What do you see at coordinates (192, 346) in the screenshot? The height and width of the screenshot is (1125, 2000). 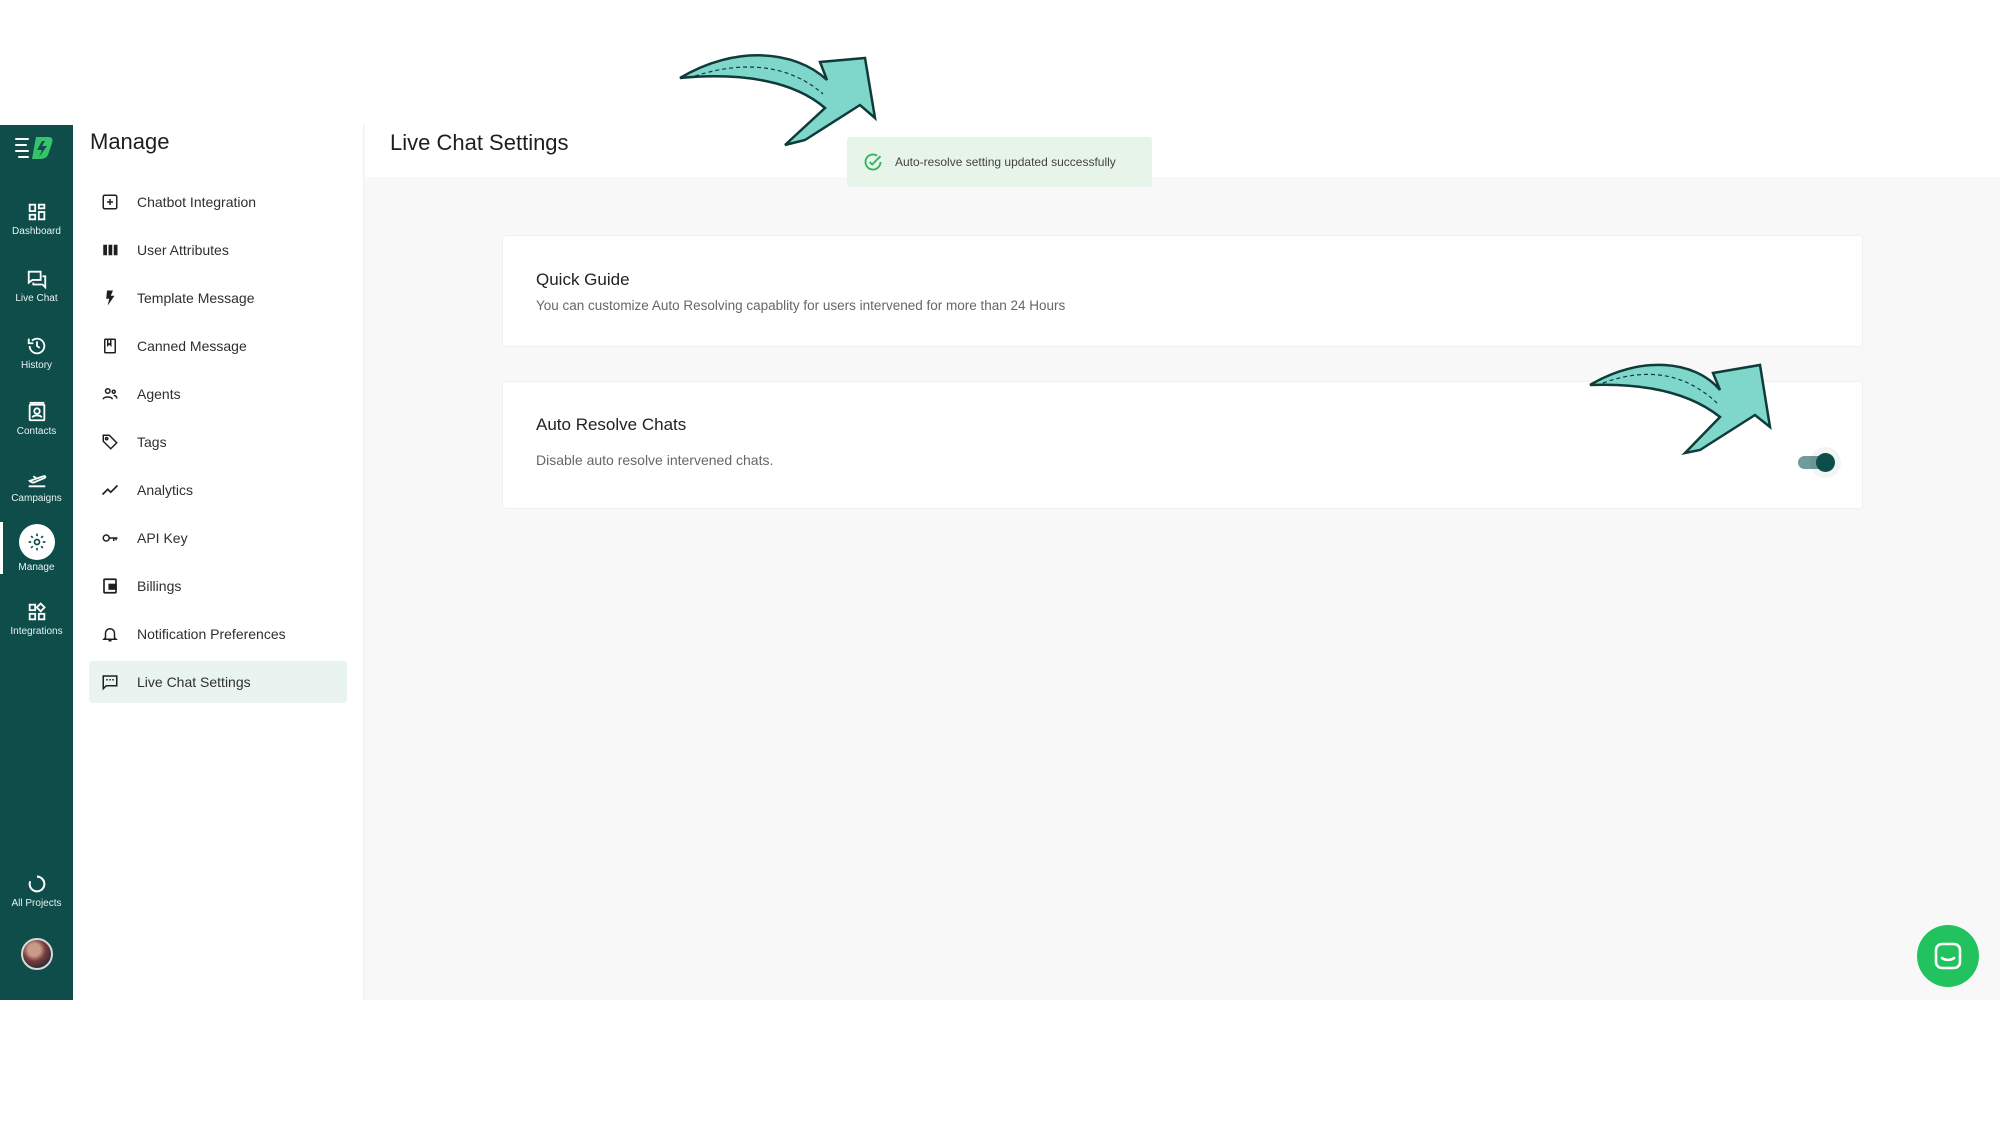 I see `sidebar-item-label: Canned Message` at bounding box center [192, 346].